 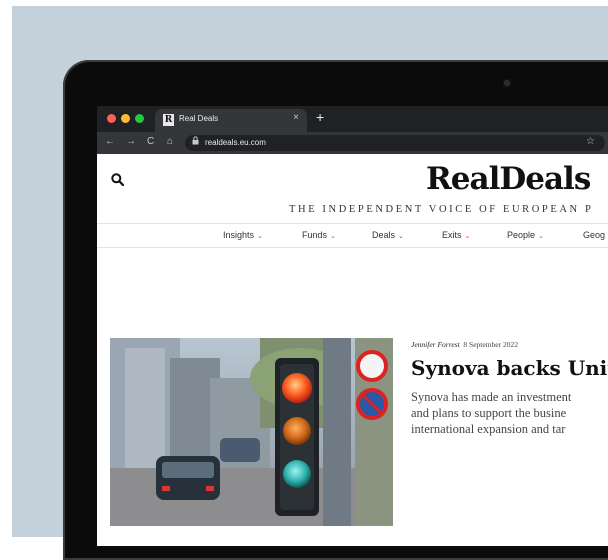 What do you see at coordinates (239, 235) in the screenshot?
I see `nav-item-label: Insights` at bounding box center [239, 235].